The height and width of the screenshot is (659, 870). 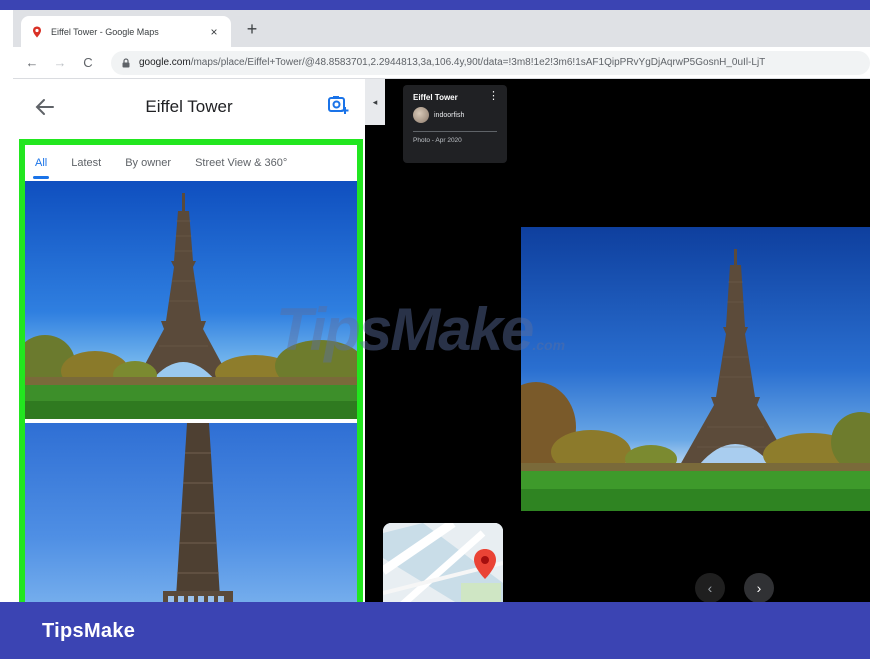 I want to click on tab-by-owner: By owner, so click(x=148, y=163).